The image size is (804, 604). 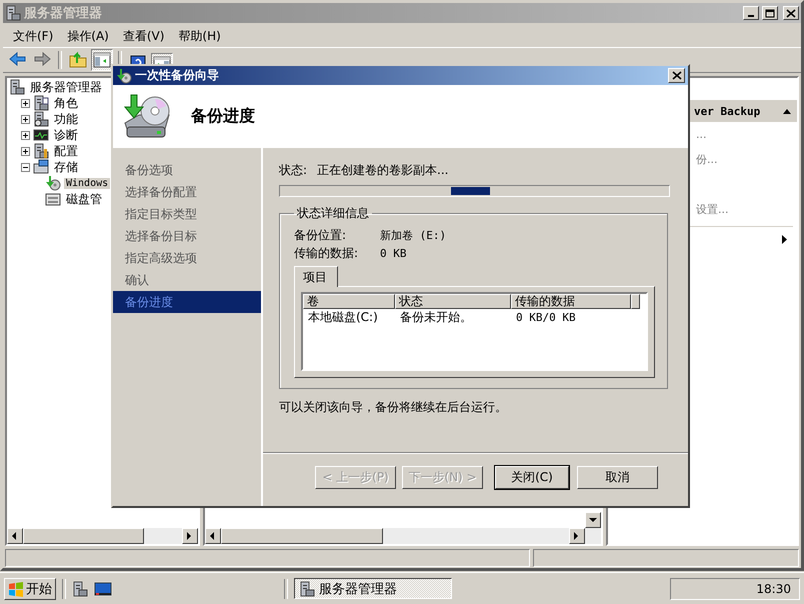 I want to click on monitor-icon, so click(x=41, y=135).